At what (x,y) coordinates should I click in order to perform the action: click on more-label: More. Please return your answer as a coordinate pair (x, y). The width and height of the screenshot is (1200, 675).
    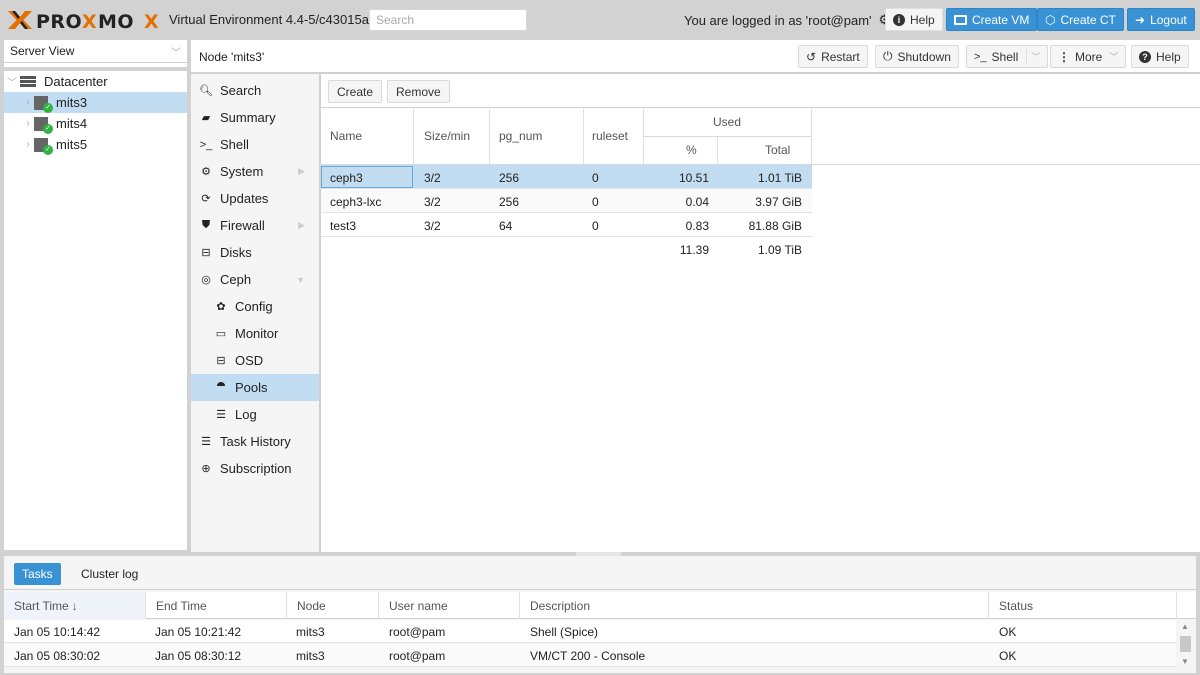
    Looking at the image, I should click on (1089, 56).